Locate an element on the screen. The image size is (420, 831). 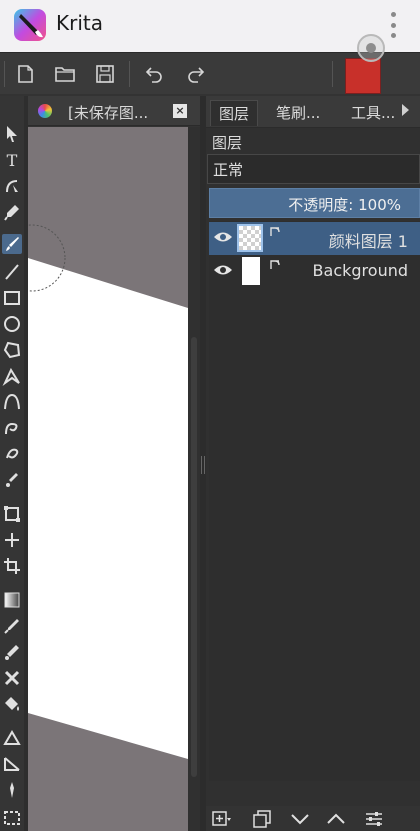
layer-row: Background is located at coordinates (314, 271).